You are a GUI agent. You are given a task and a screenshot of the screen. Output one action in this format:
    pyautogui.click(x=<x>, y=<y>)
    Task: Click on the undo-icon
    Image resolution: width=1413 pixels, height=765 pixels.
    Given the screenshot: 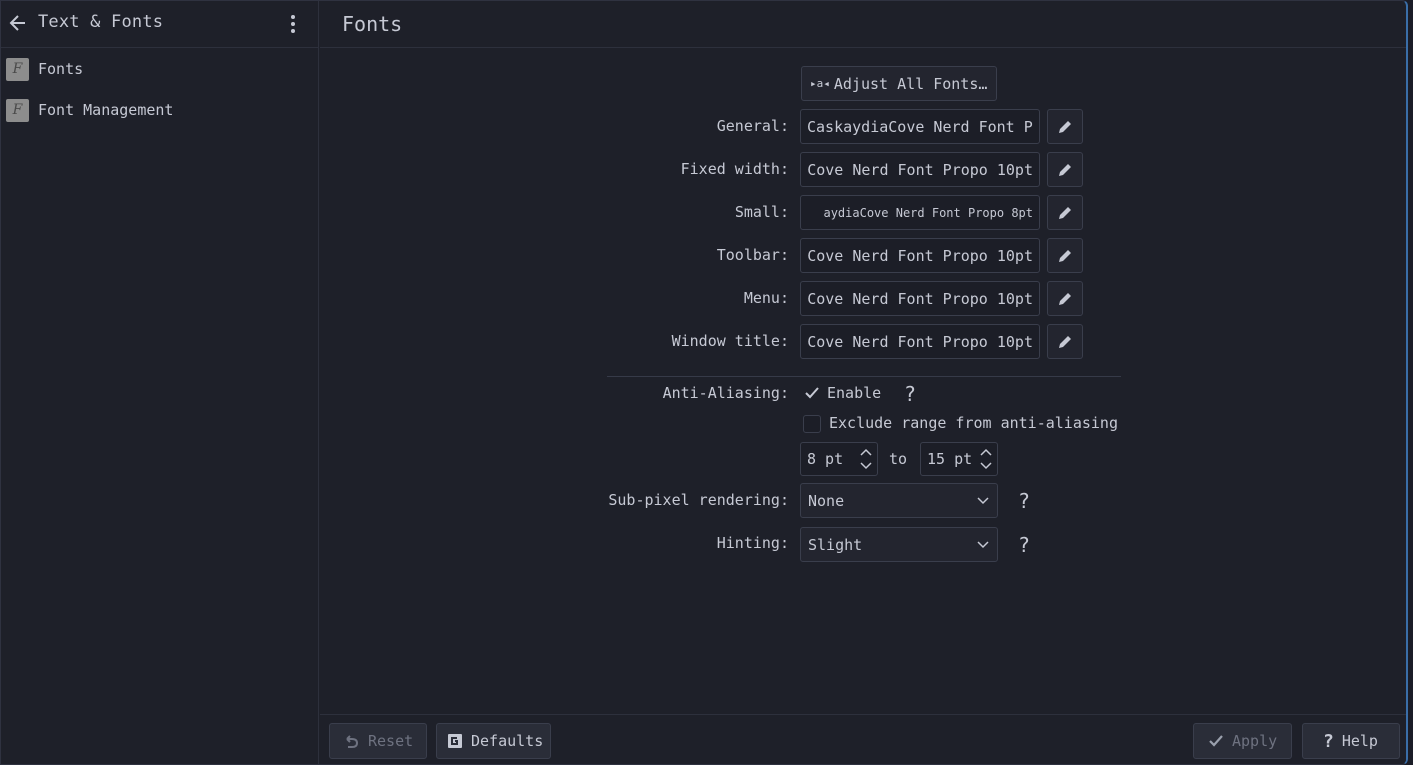 What is the action you would take?
    pyautogui.click(x=352, y=741)
    